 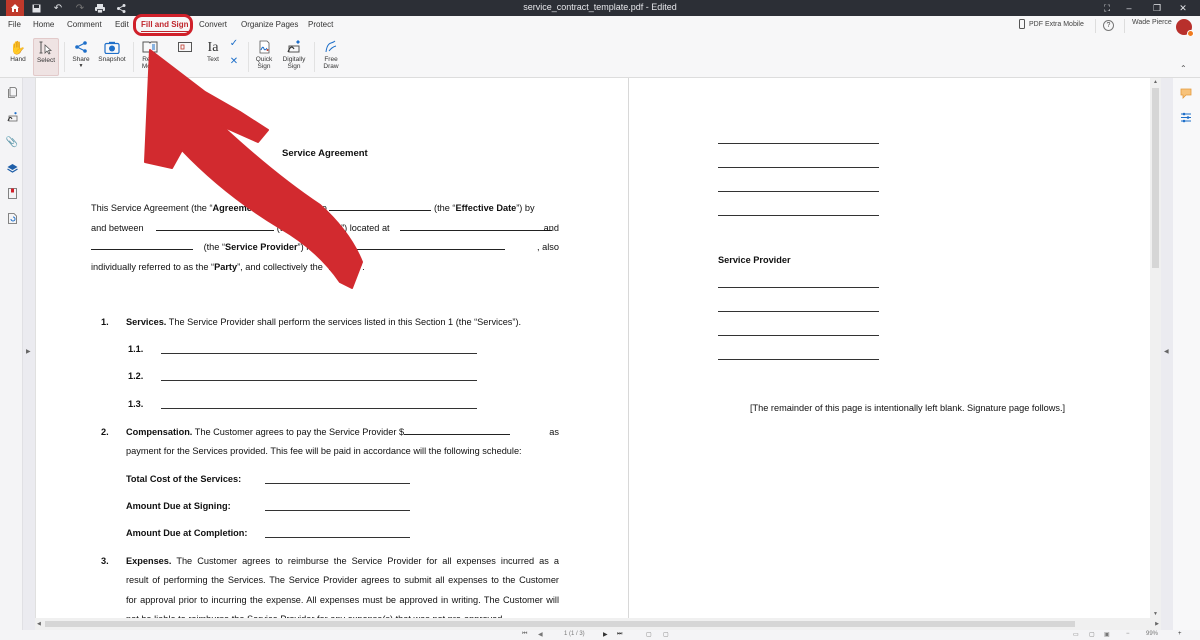 I want to click on user-name: Wade Pierce, so click(x=1152, y=22).